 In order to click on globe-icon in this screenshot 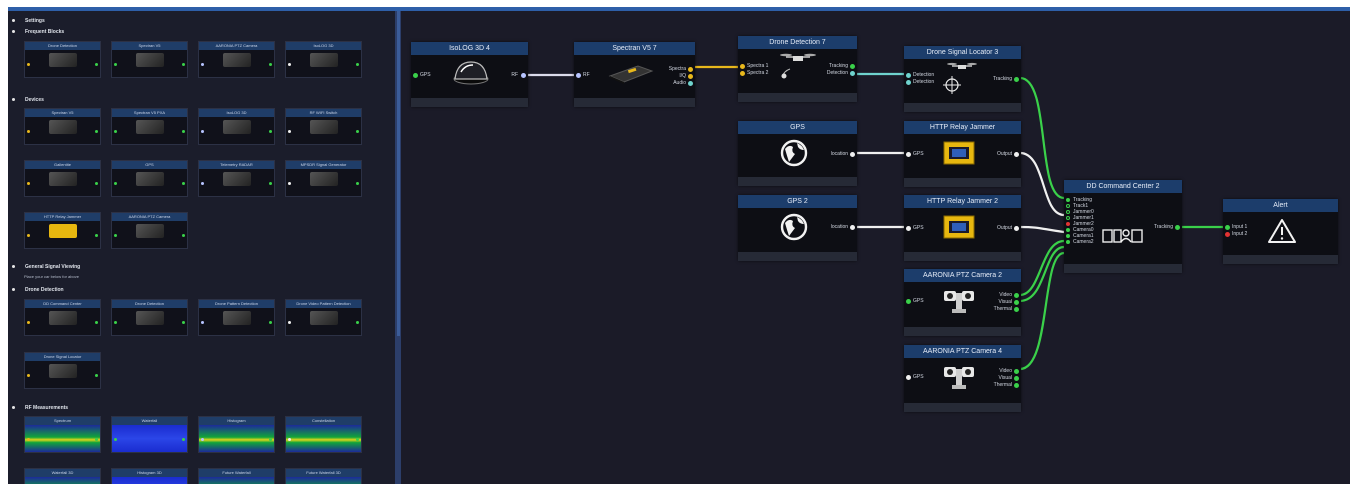, I will do `click(794, 227)`.